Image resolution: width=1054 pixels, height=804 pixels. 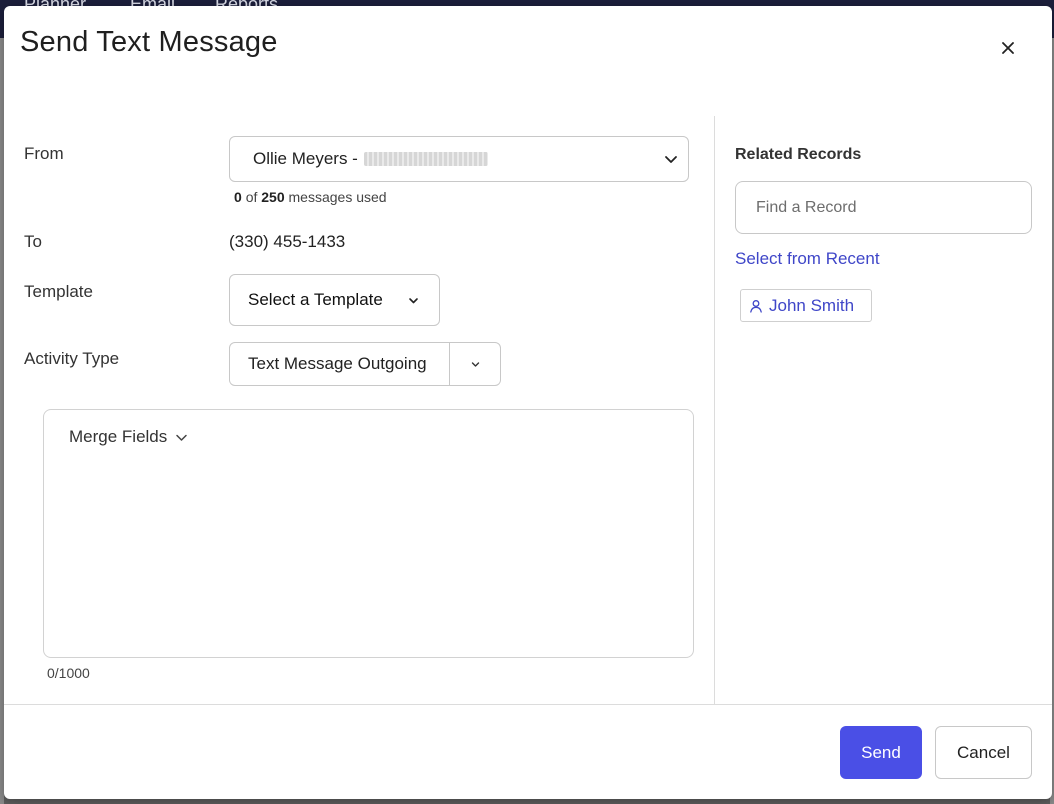 I want to click on message-usage: 0 of 250 messages used, so click(x=310, y=197).